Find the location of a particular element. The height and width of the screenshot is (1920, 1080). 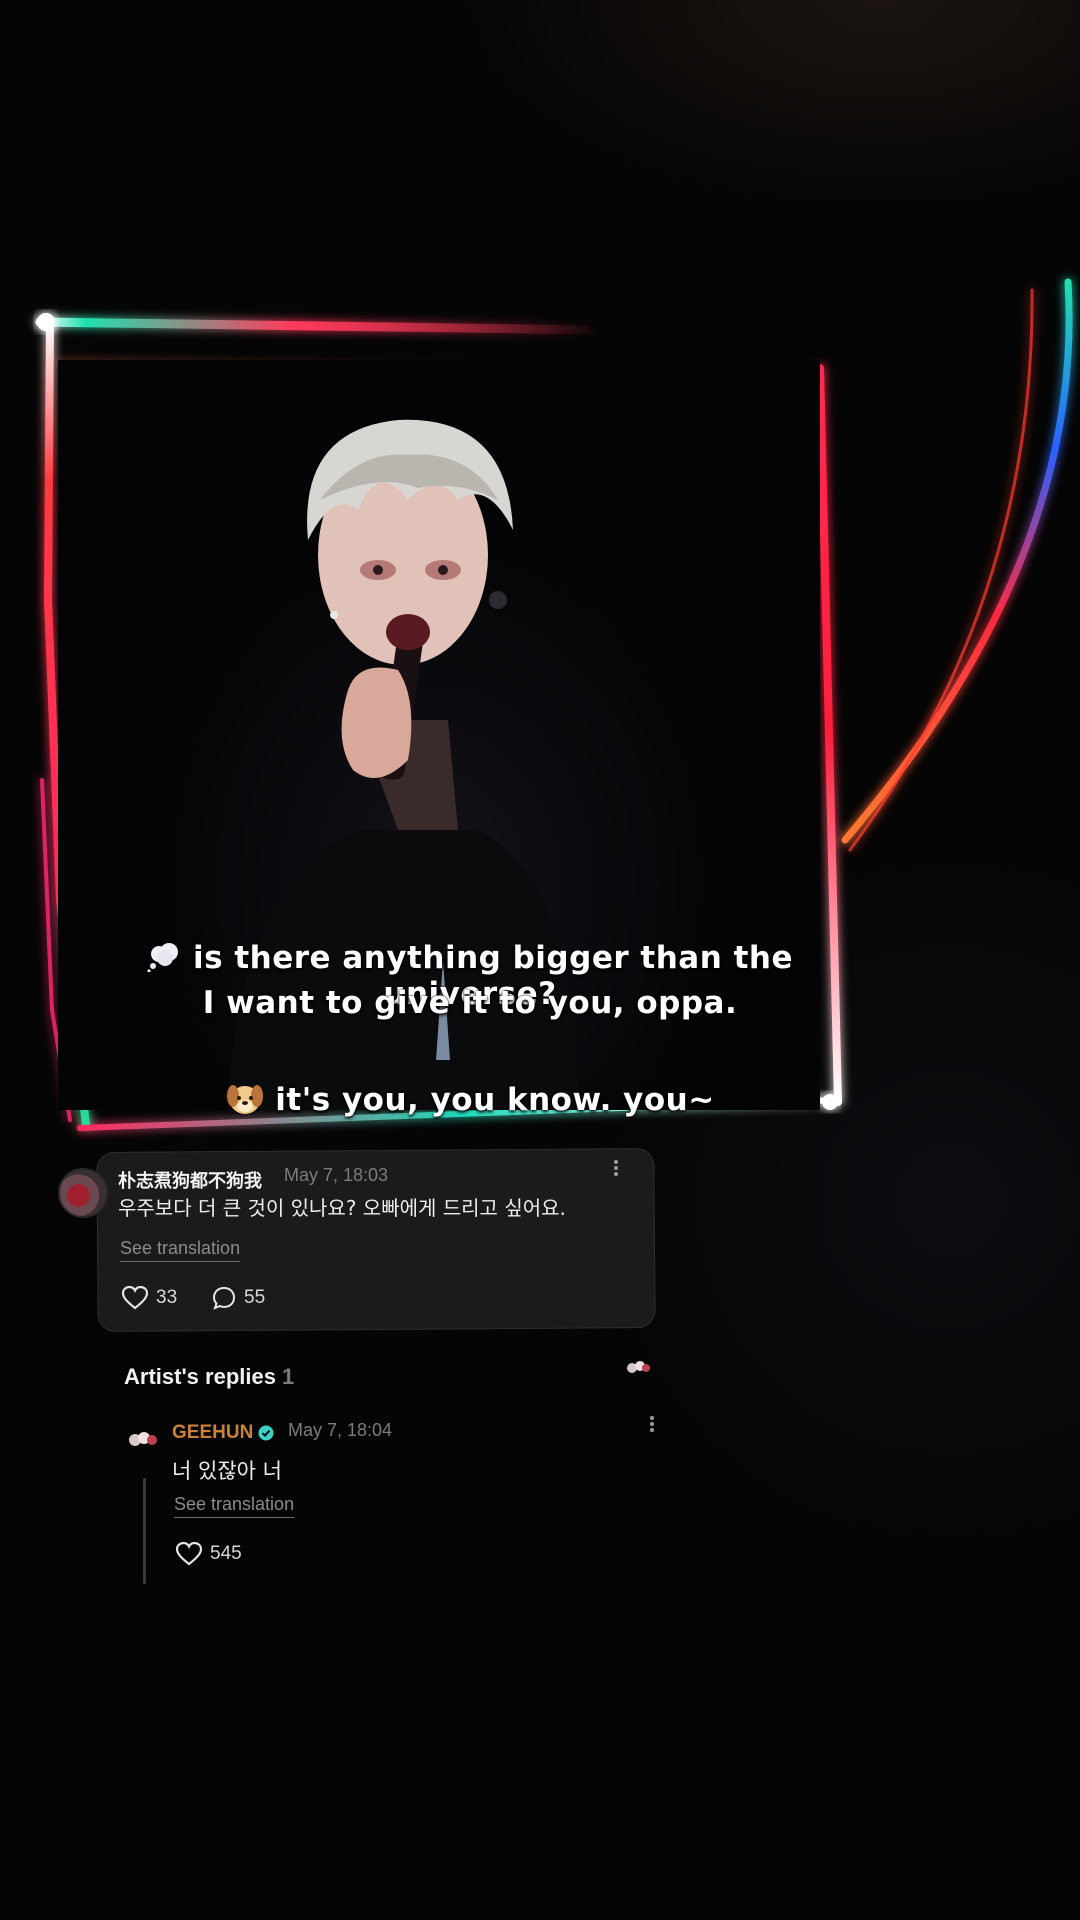

artist-replies-heading: Artist's replies 1 is located at coordinates (209, 1377).